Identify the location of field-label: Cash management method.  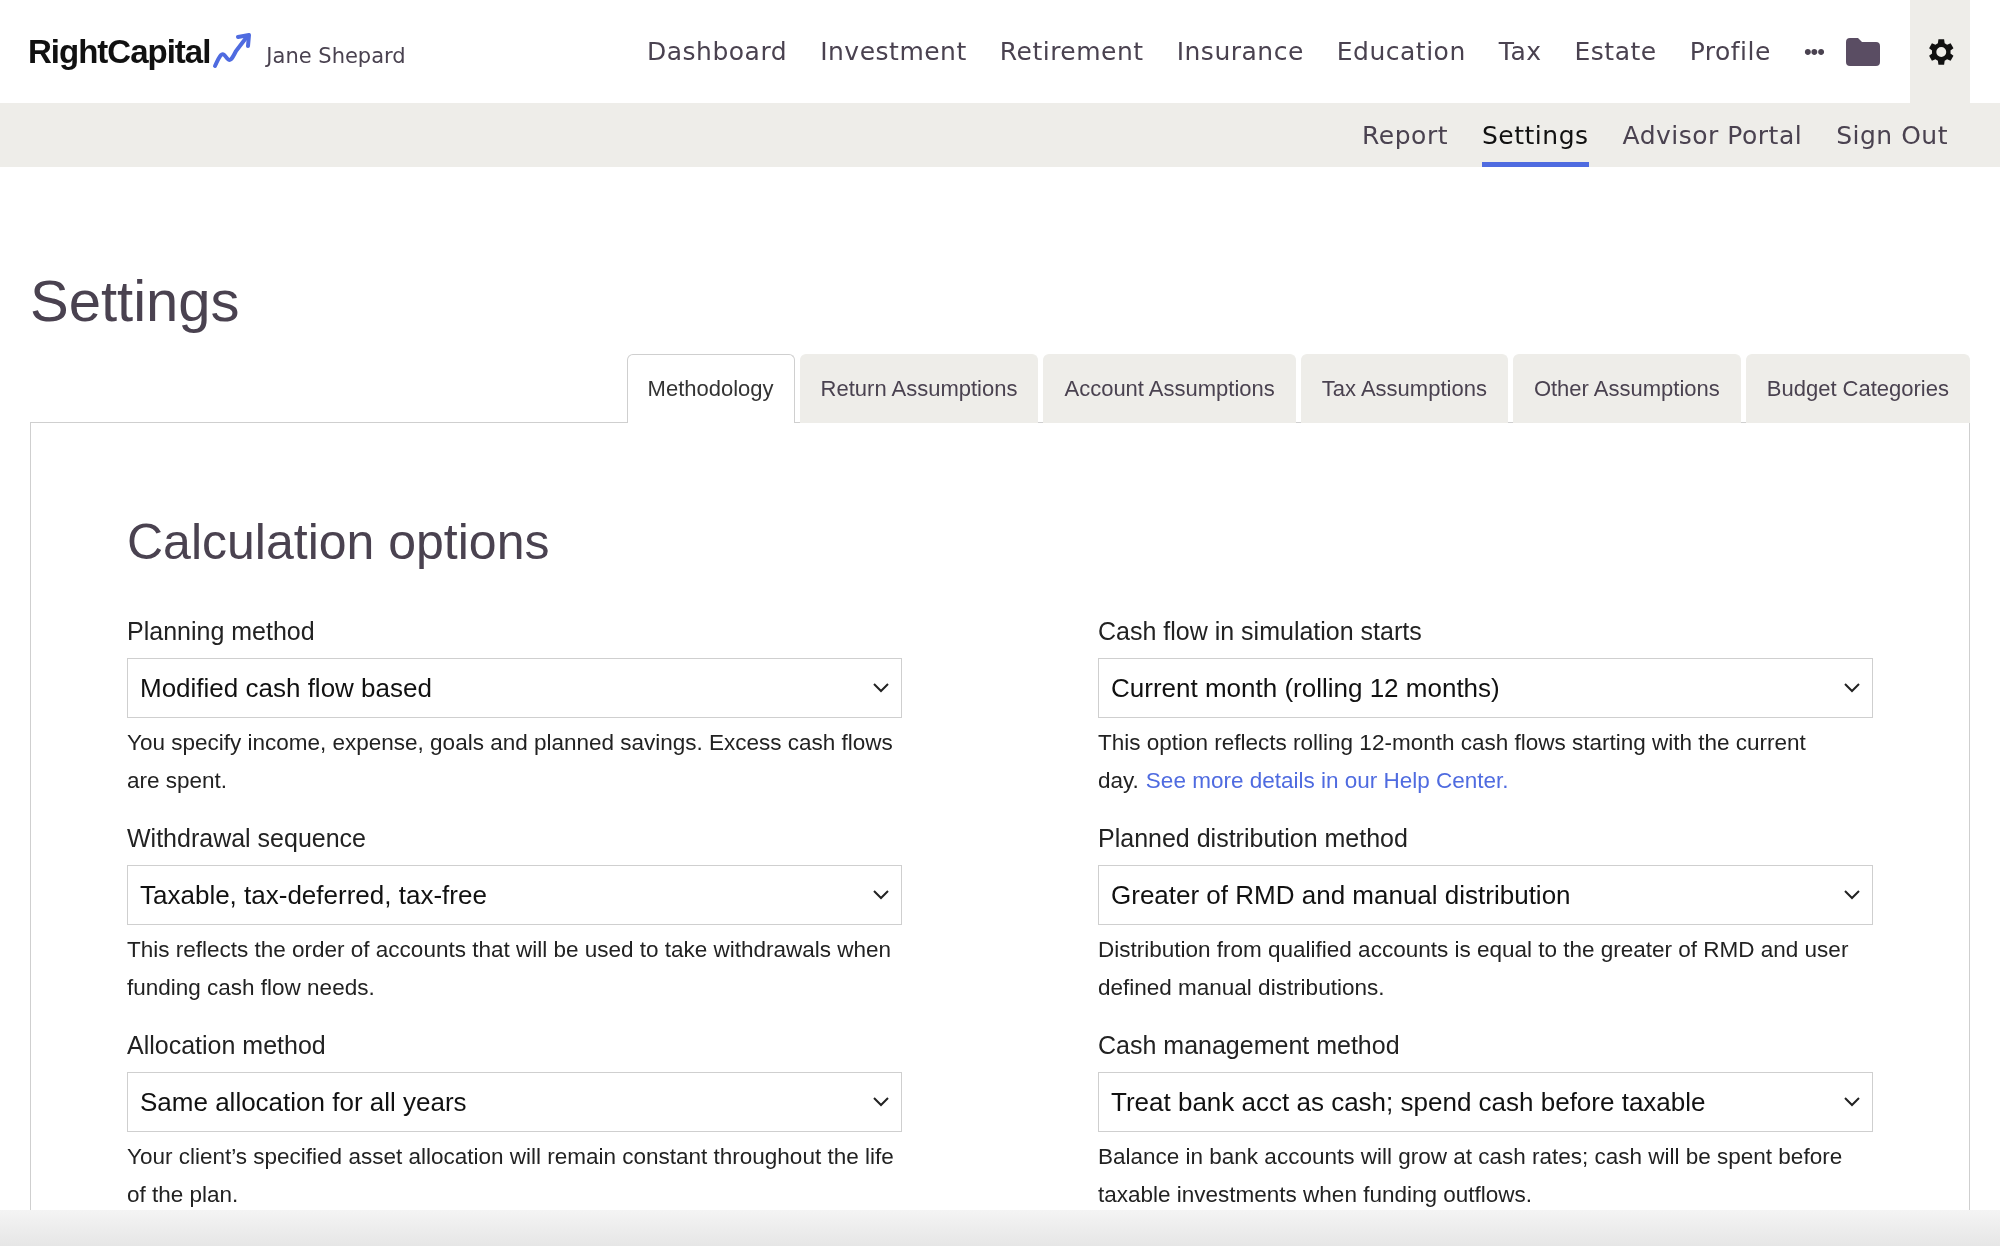
(1249, 1045).